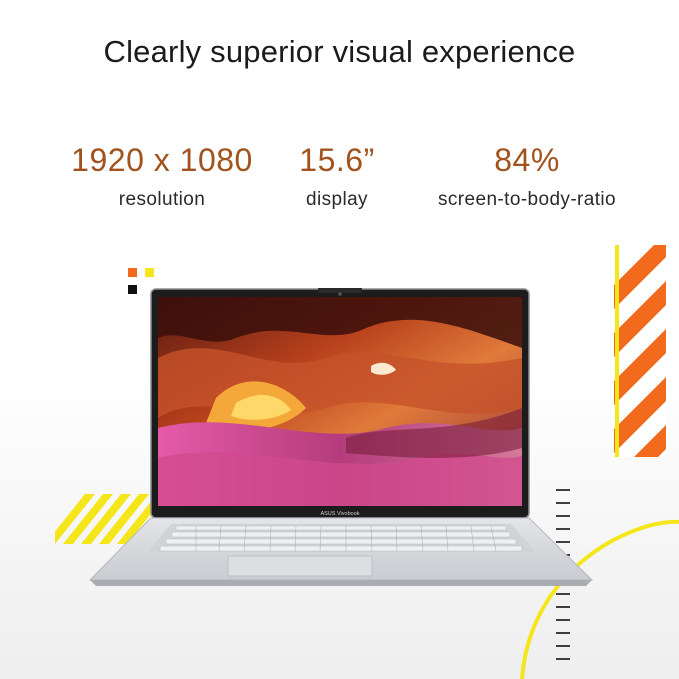  I want to click on yellow-square-icon, so click(149, 272).